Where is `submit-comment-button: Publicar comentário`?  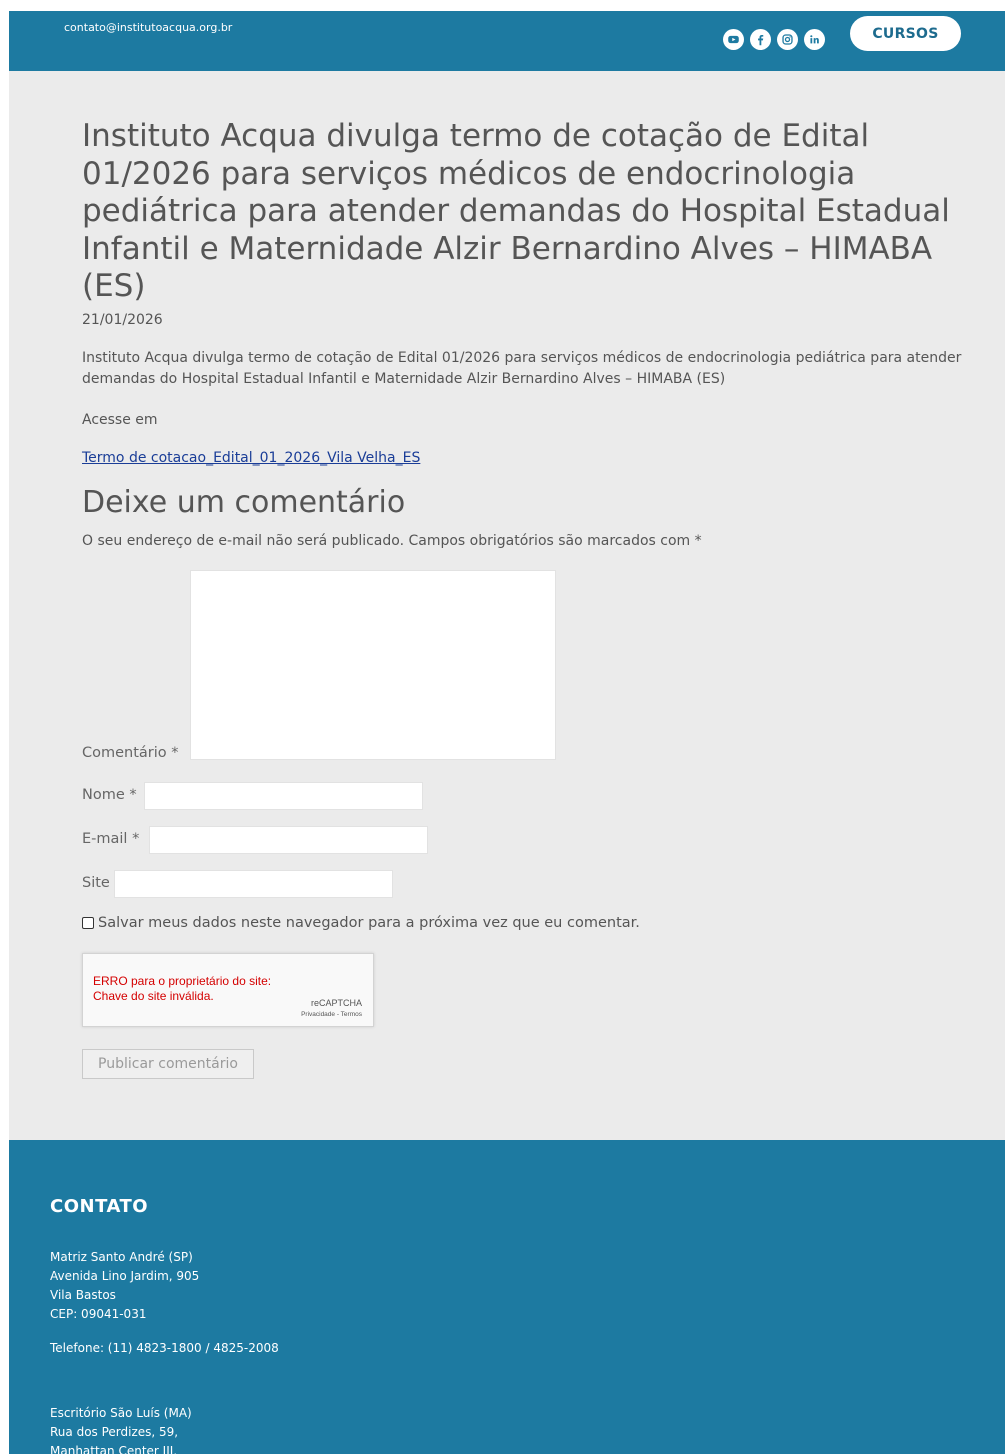 submit-comment-button: Publicar comentário is located at coordinates (168, 1064).